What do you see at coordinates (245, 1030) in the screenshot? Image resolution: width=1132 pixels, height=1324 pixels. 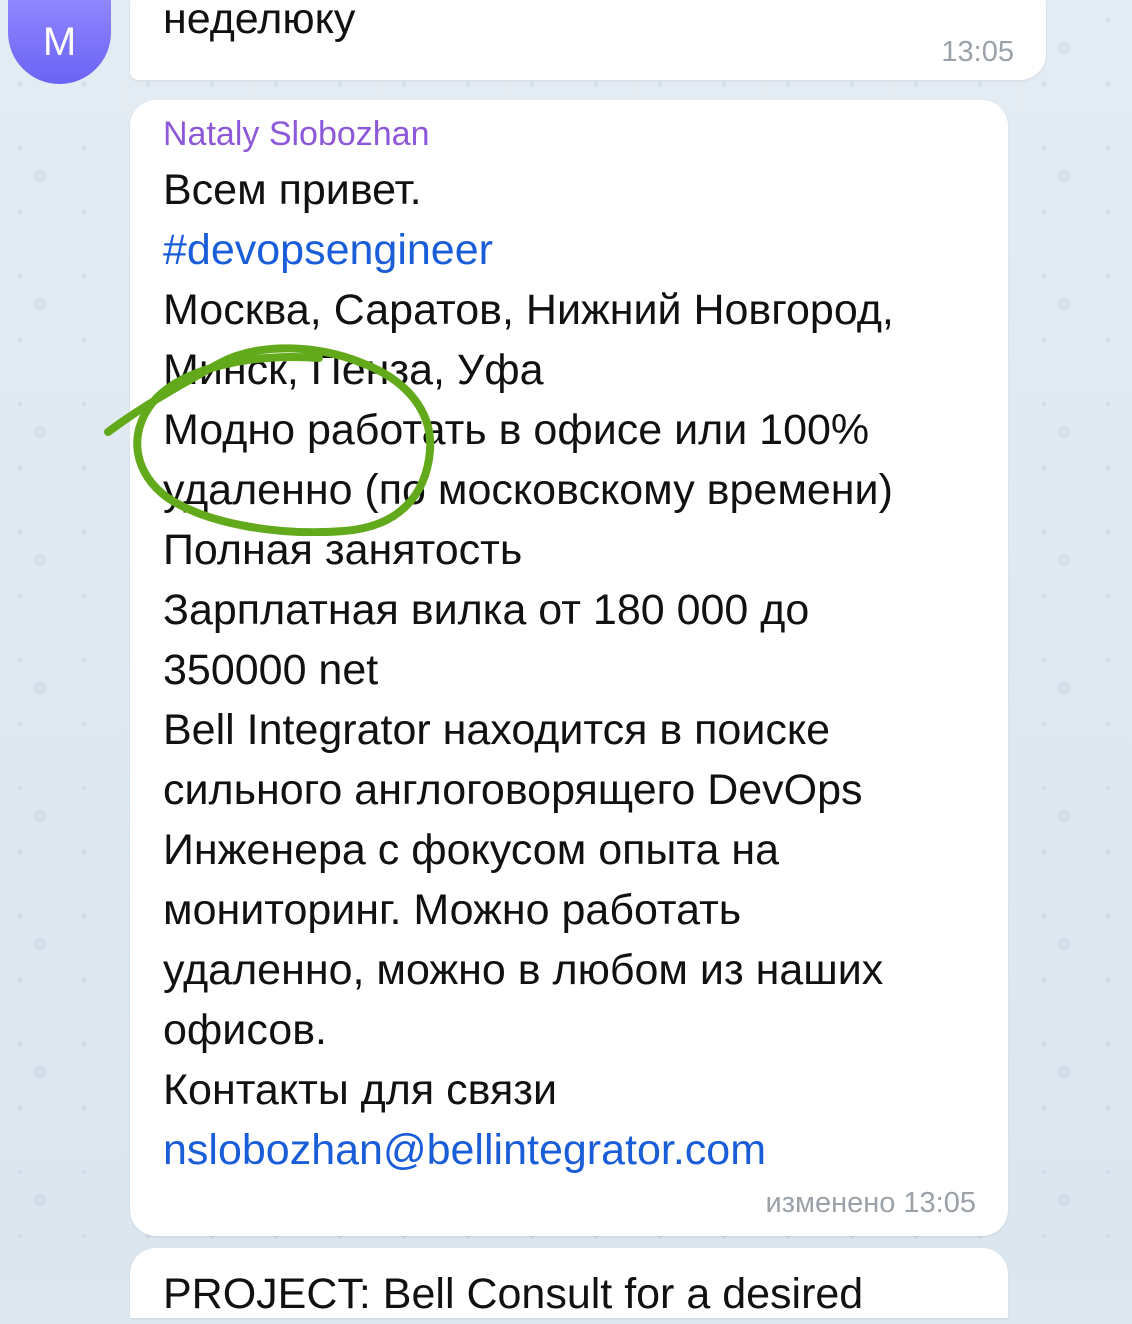 I see `message-line: офисов.` at bounding box center [245, 1030].